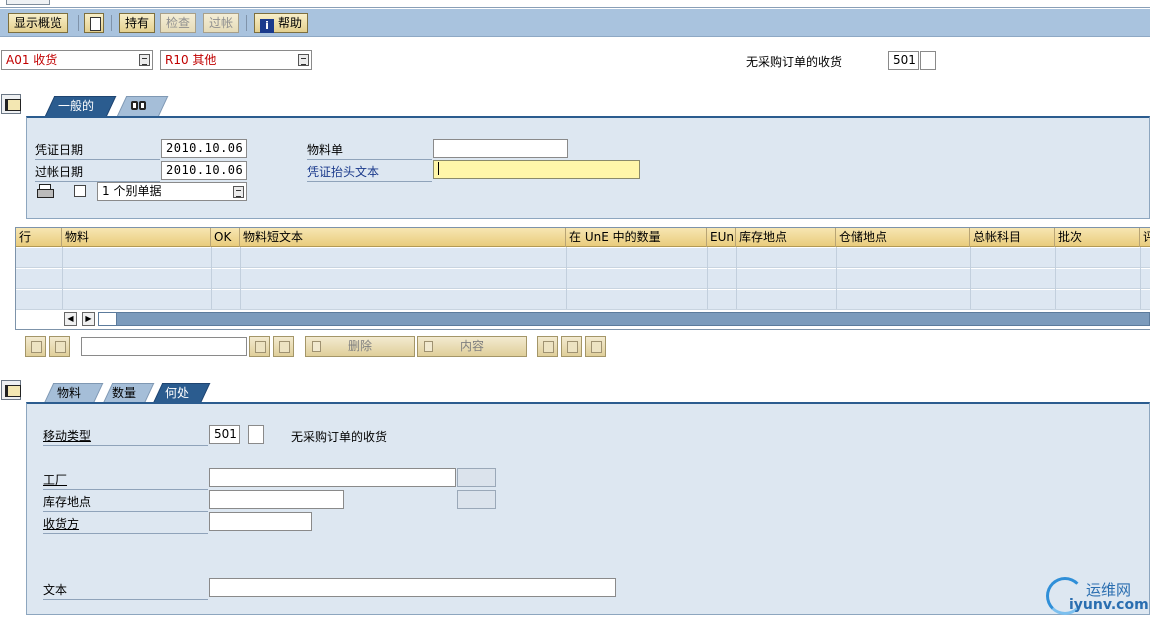 The height and width of the screenshot is (622, 1150). What do you see at coordinates (35, 346) in the screenshot?
I see `print-list-icon` at bounding box center [35, 346].